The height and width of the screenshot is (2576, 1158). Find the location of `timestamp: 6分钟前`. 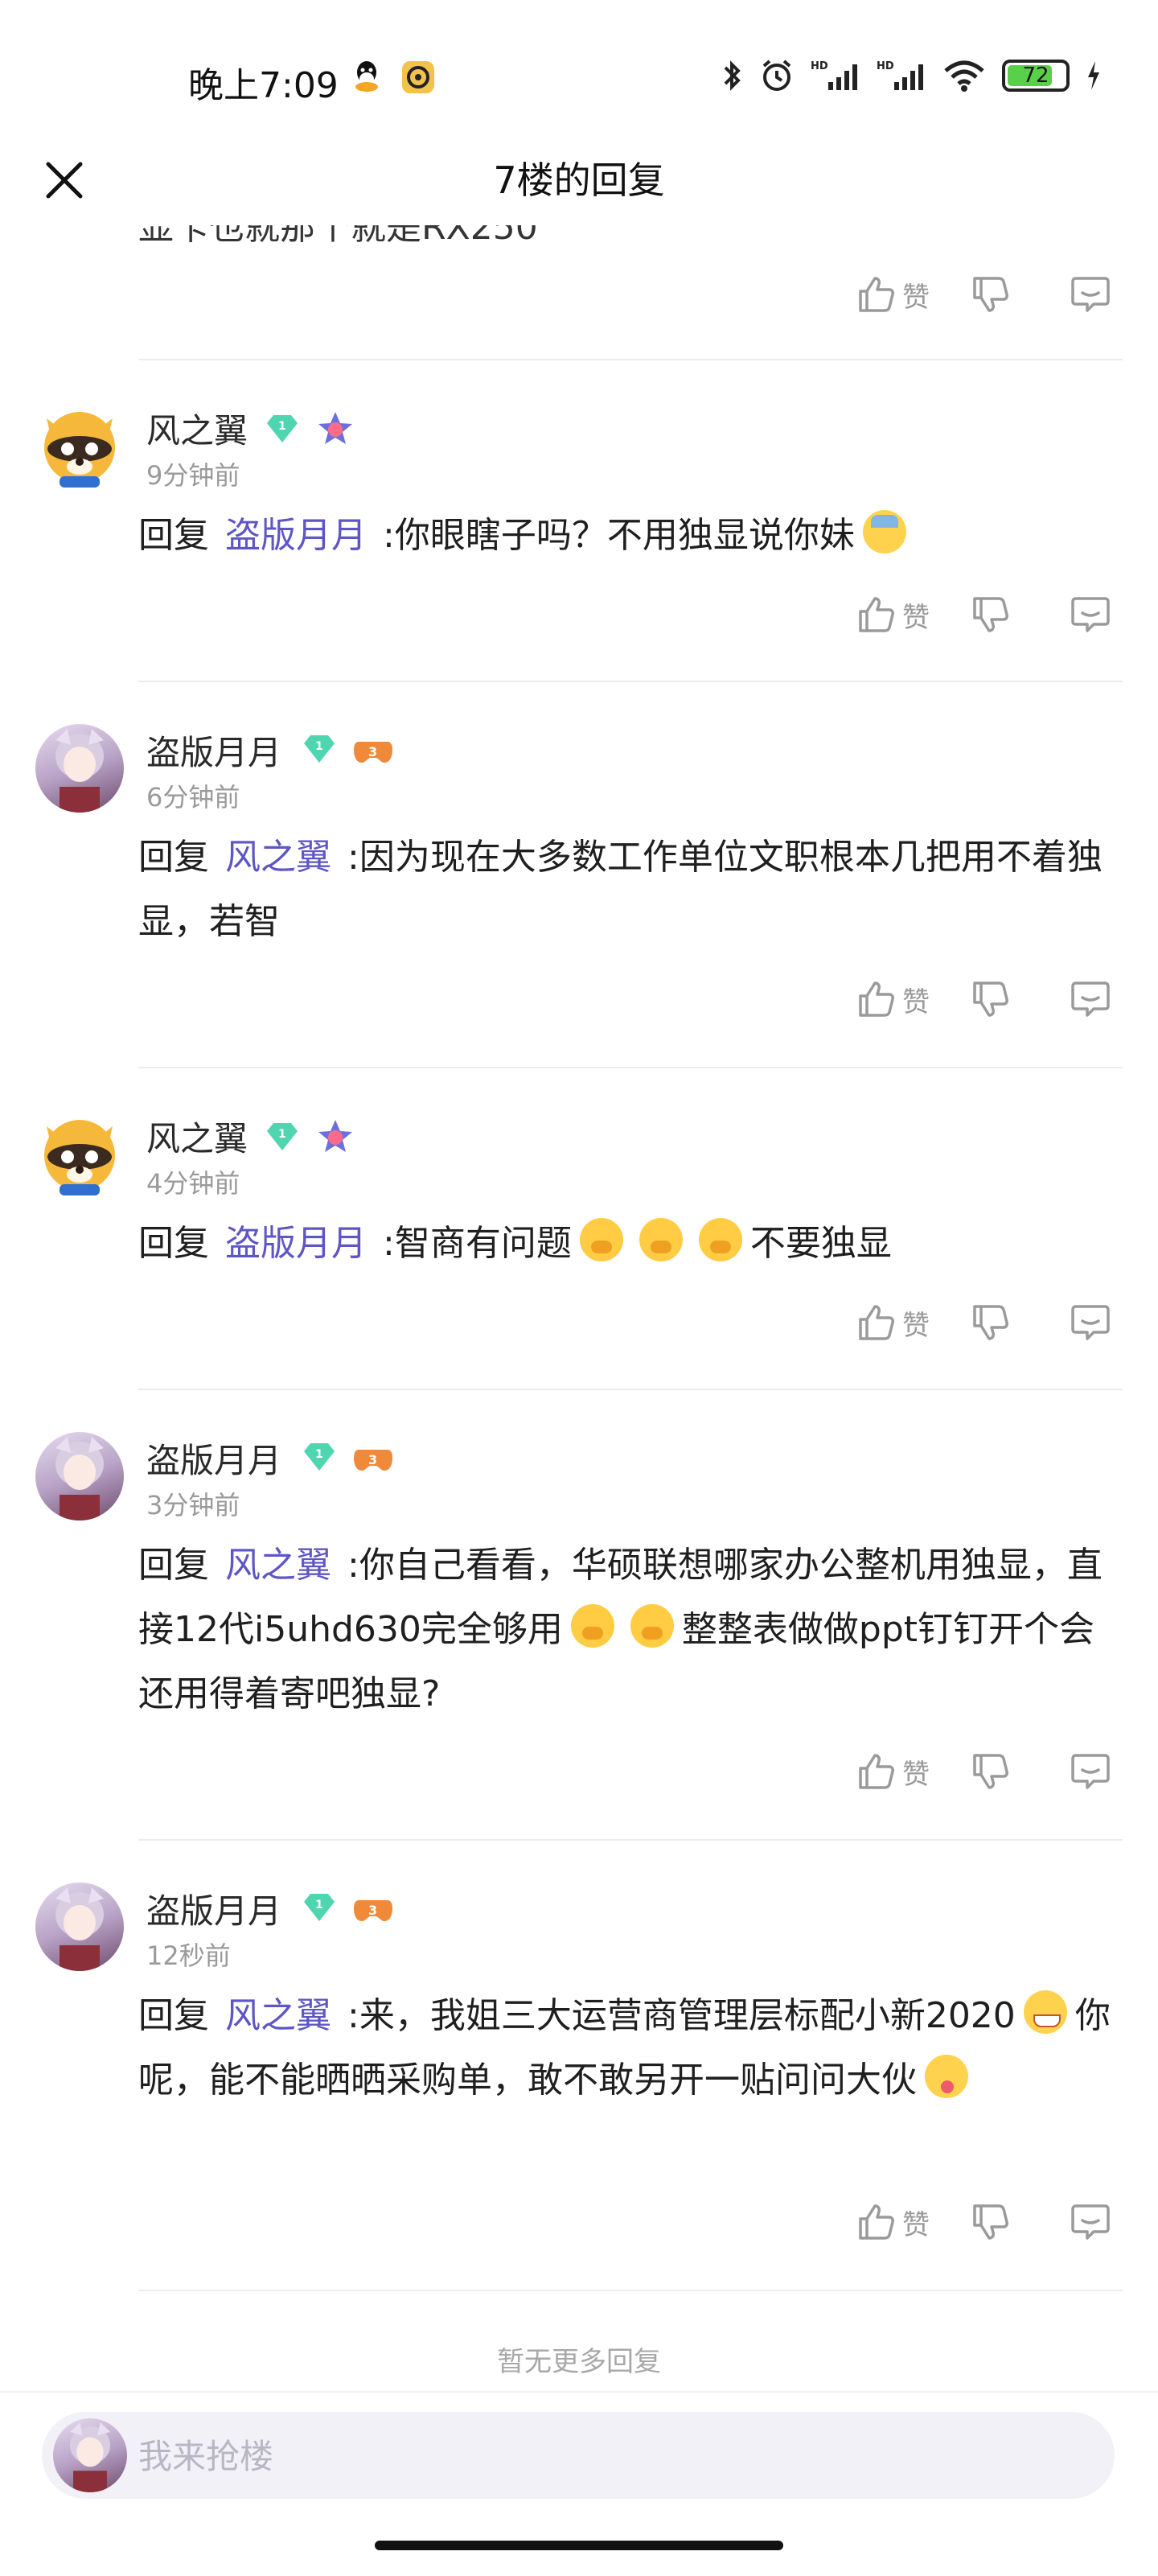

timestamp: 6分钟前 is located at coordinates (193, 797).